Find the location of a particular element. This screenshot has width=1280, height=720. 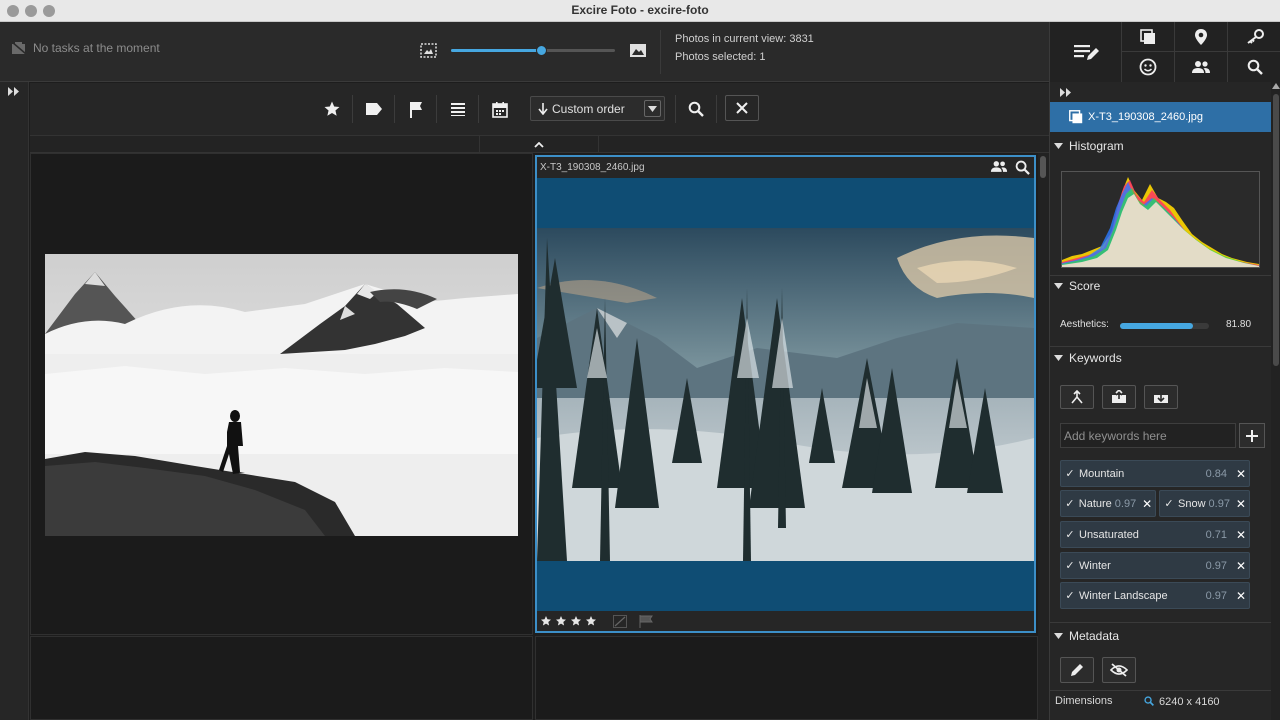

similar-search-icon is located at coordinates (1022, 167).